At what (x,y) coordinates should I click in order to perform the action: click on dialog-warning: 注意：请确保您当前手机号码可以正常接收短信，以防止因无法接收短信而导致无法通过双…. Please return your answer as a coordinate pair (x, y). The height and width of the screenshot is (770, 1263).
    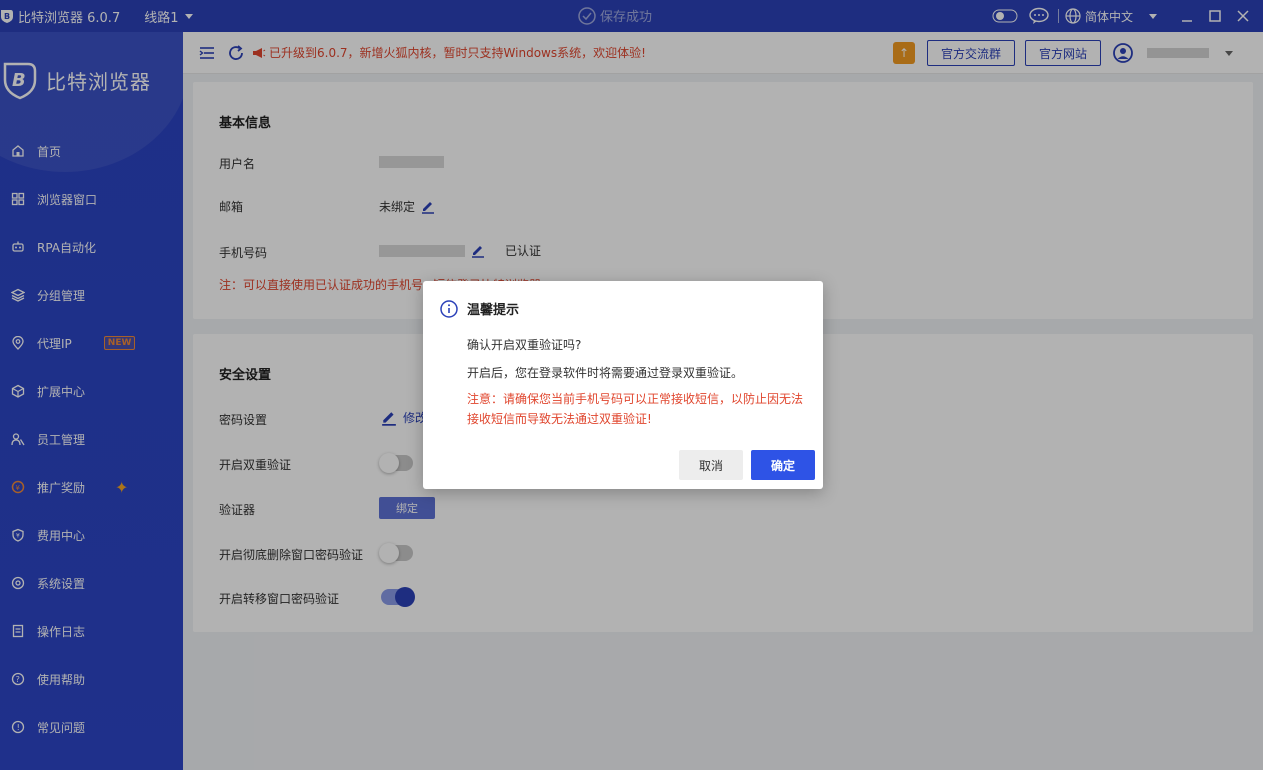
    Looking at the image, I should click on (635, 409).